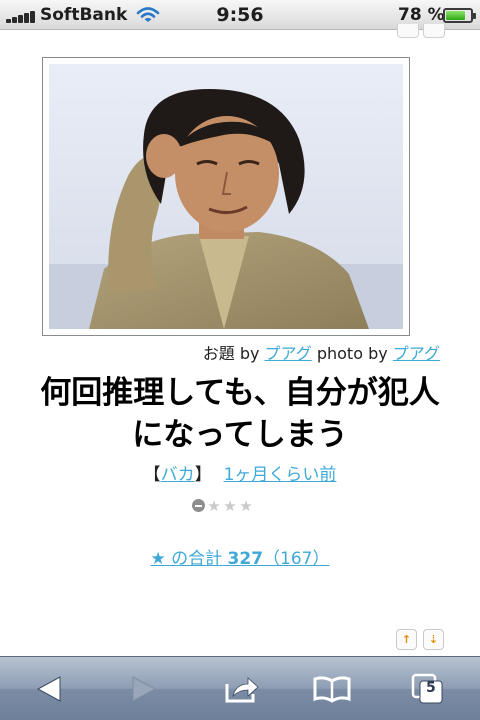  I want to click on category-bracket-close: 】, so click(203, 475).